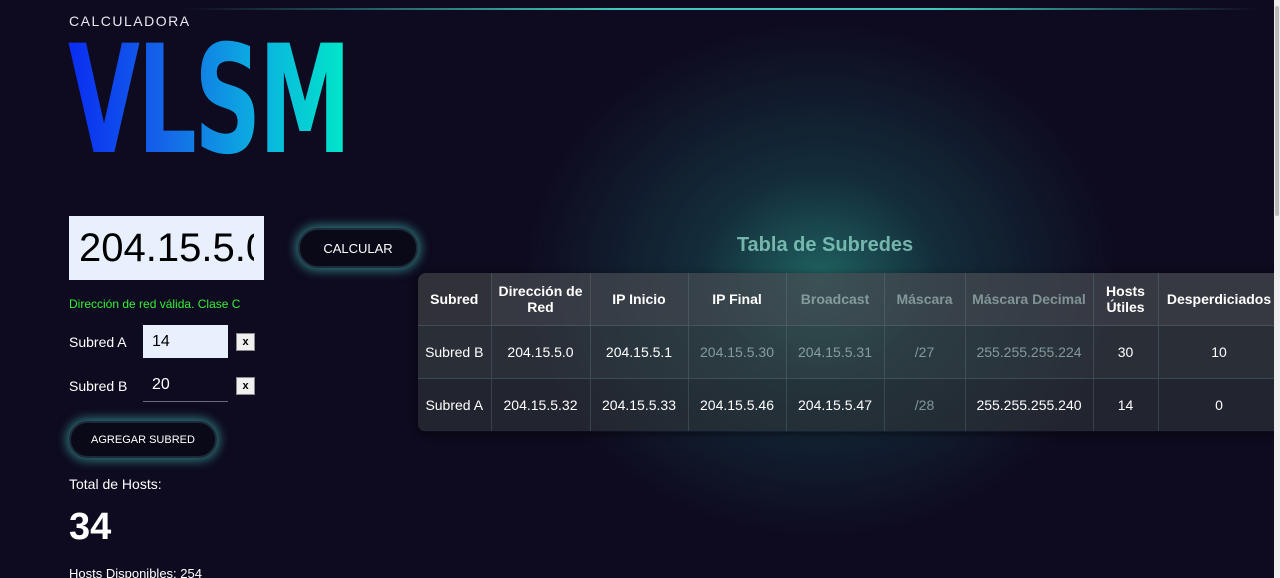 The height and width of the screenshot is (578, 1280). Describe the element at coordinates (358, 248) in the screenshot. I see `calculate-button: CALCULAR` at that location.